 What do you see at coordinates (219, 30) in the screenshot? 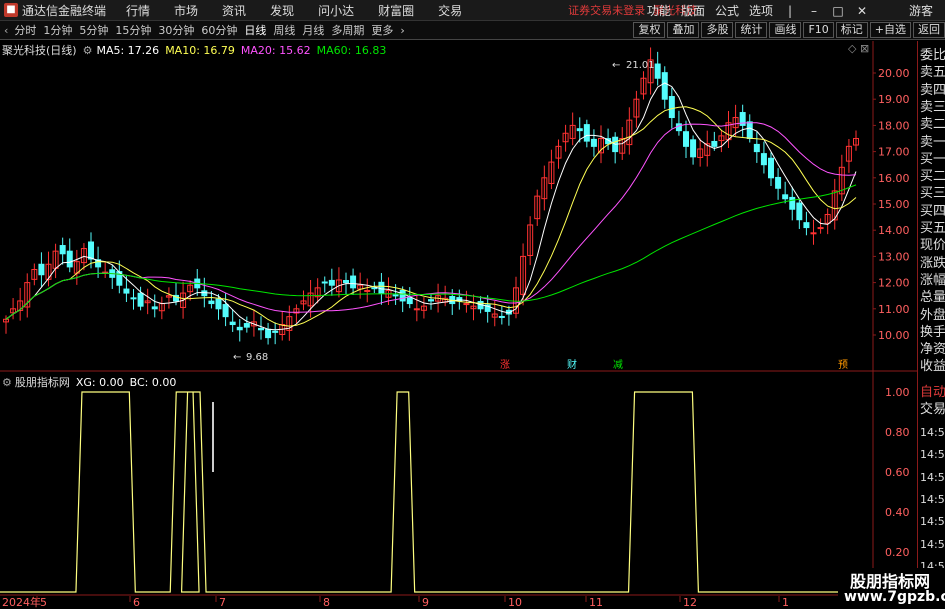
I see `period-60min: 60分钟` at bounding box center [219, 30].